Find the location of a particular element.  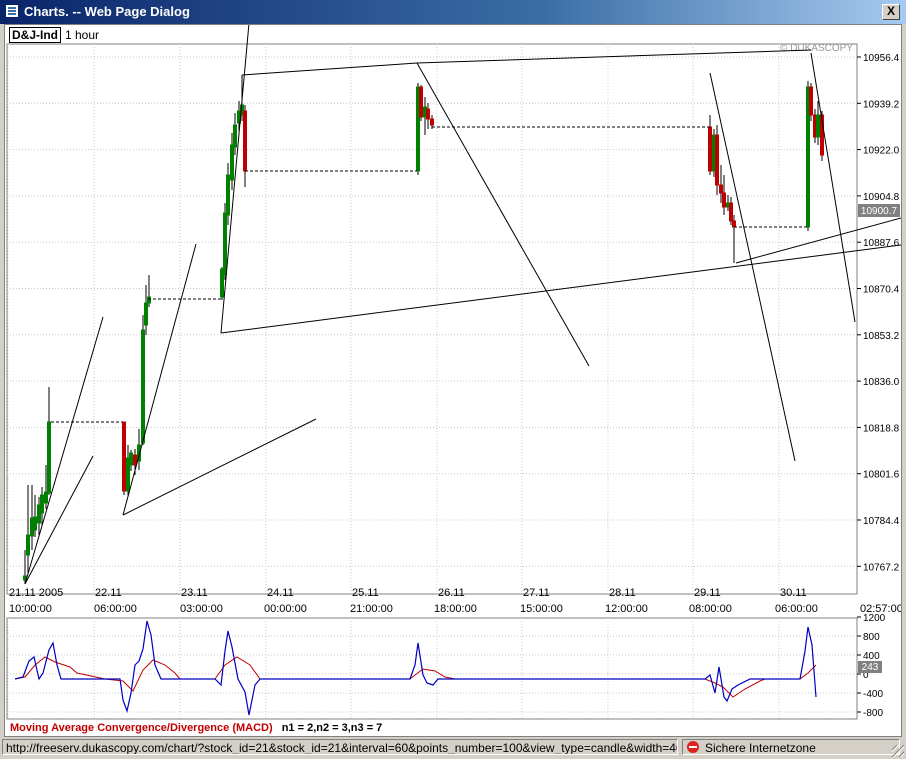

window-title: Charts. -- Web Page Dialog is located at coordinates (107, 11).